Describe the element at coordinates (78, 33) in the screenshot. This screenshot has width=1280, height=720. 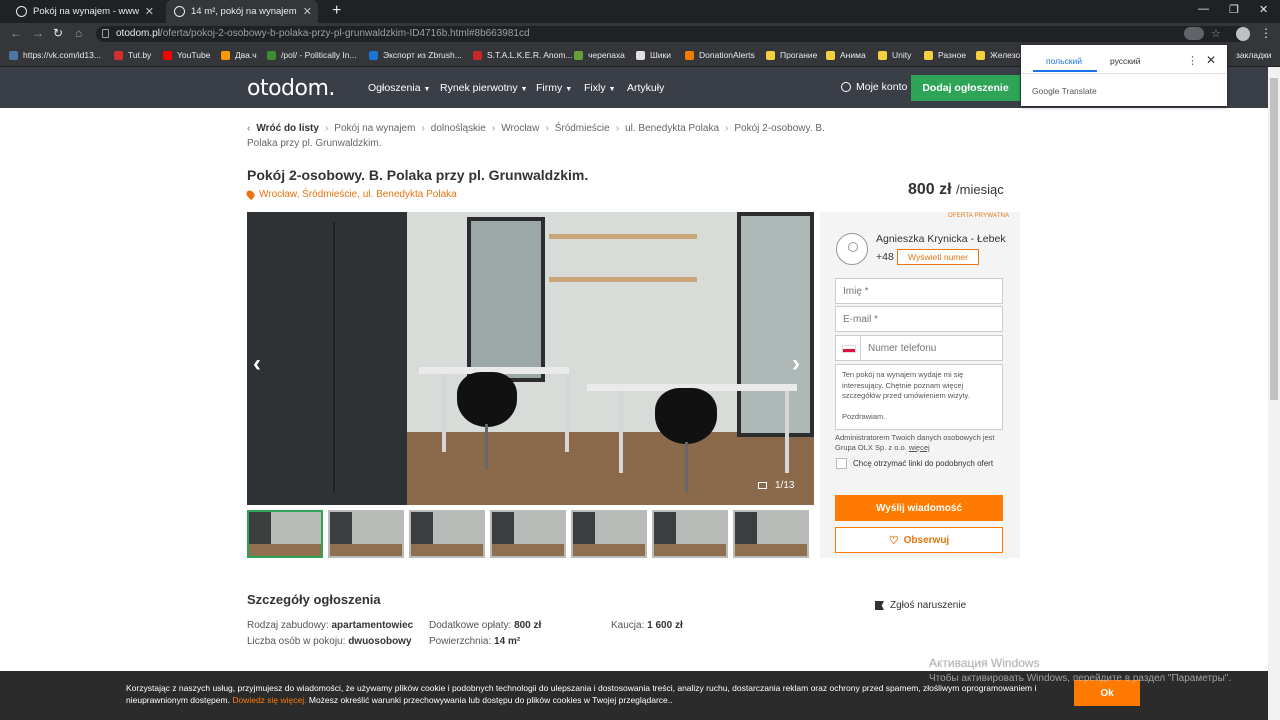
I see `home-icon: ⌂` at that location.